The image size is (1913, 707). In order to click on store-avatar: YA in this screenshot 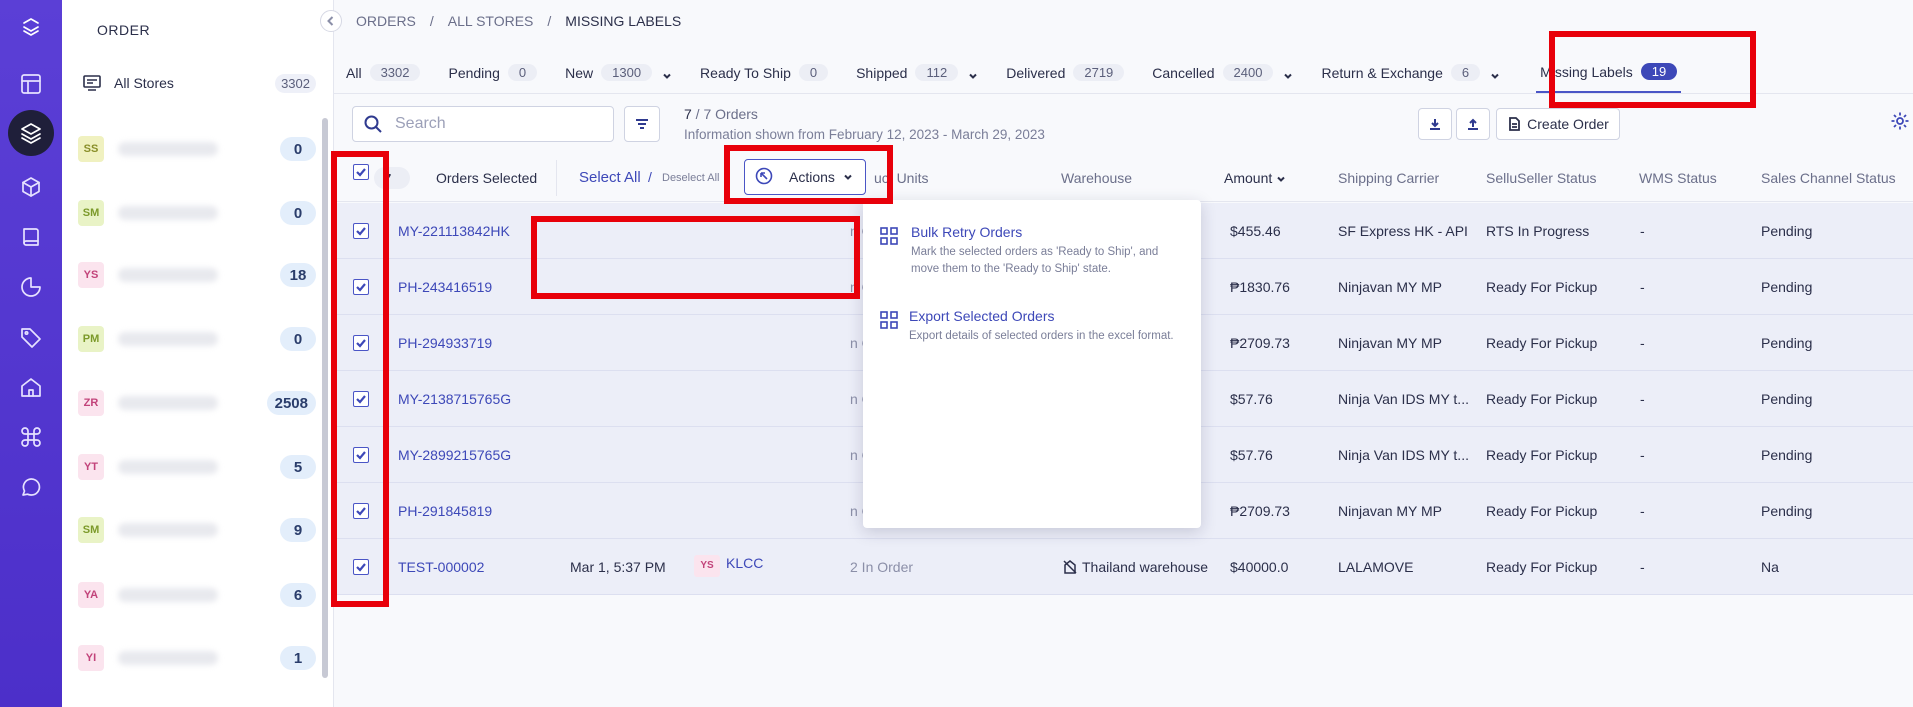, I will do `click(91, 595)`.